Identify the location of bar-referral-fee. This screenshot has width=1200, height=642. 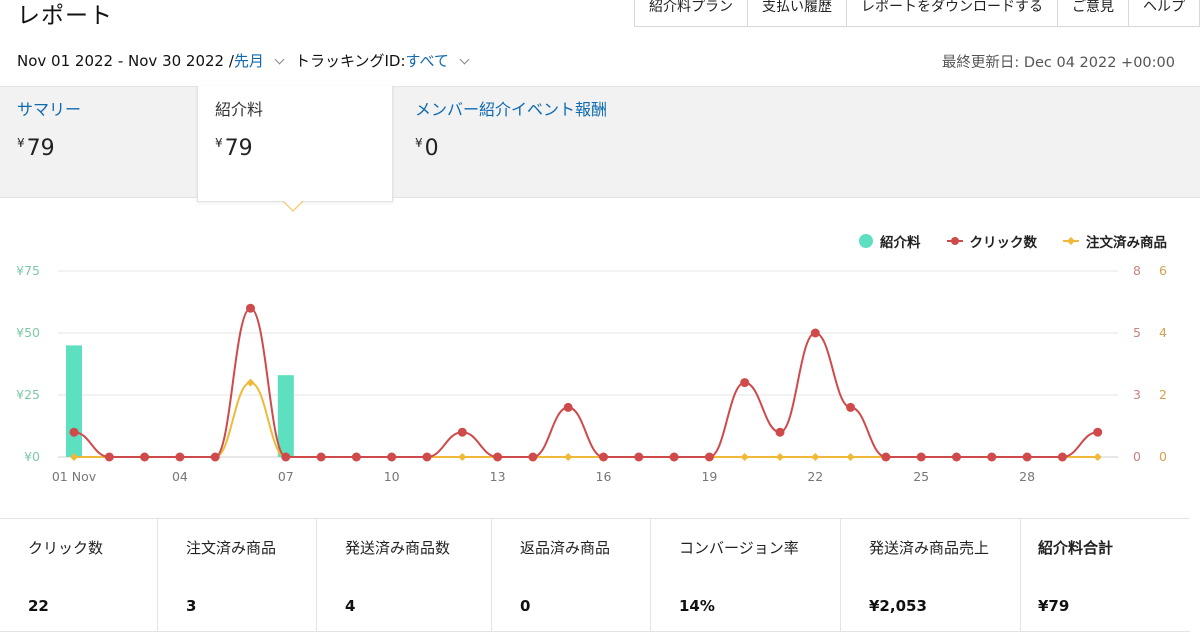
(74, 401).